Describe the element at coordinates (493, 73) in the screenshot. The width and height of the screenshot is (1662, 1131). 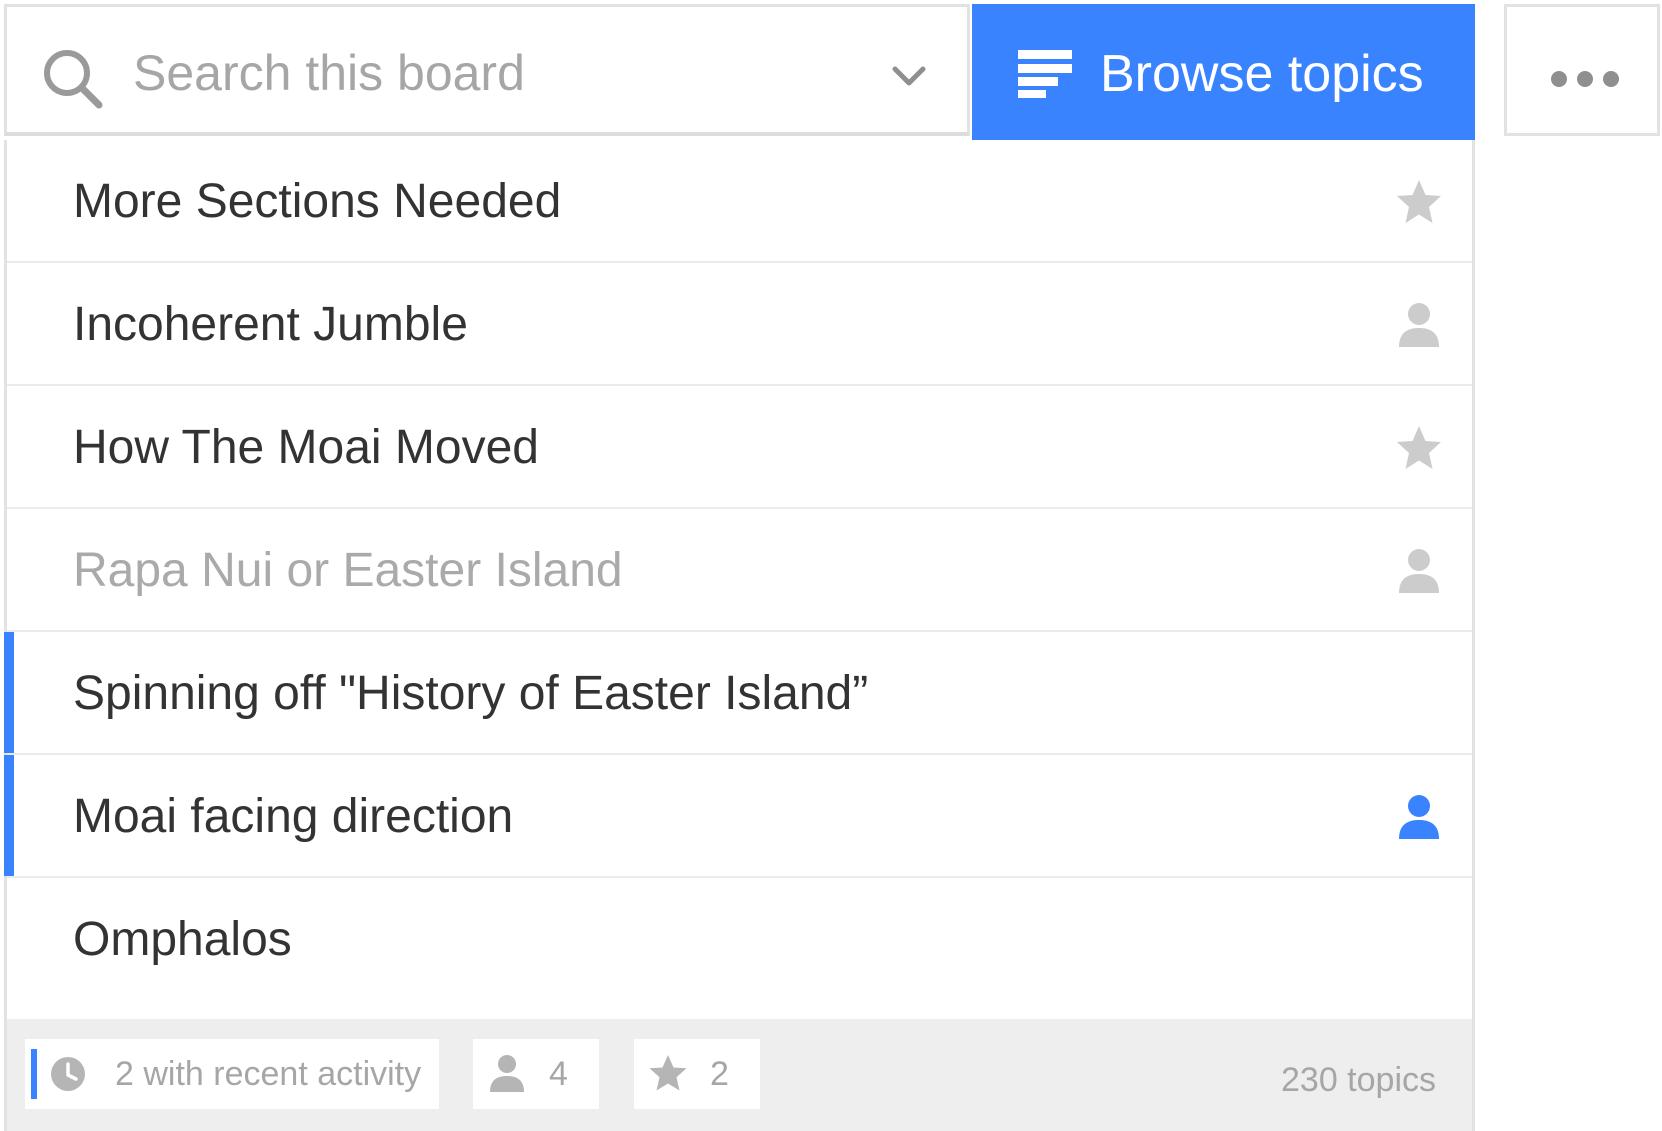
I see `search-input` at that location.